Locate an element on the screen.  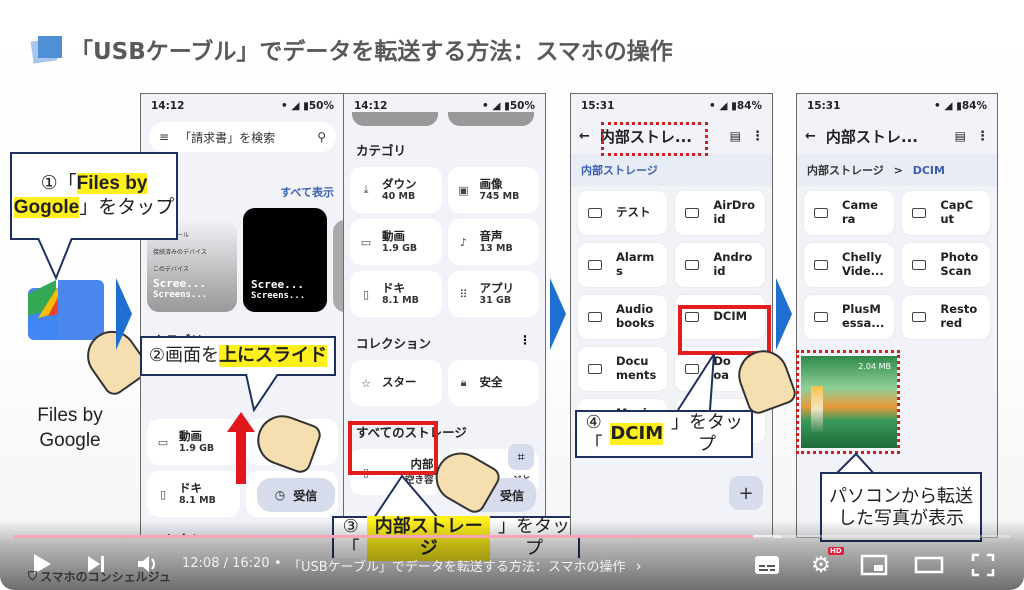
category-card: ▯ ドキ 8.1 MB is located at coordinates (396, 294).